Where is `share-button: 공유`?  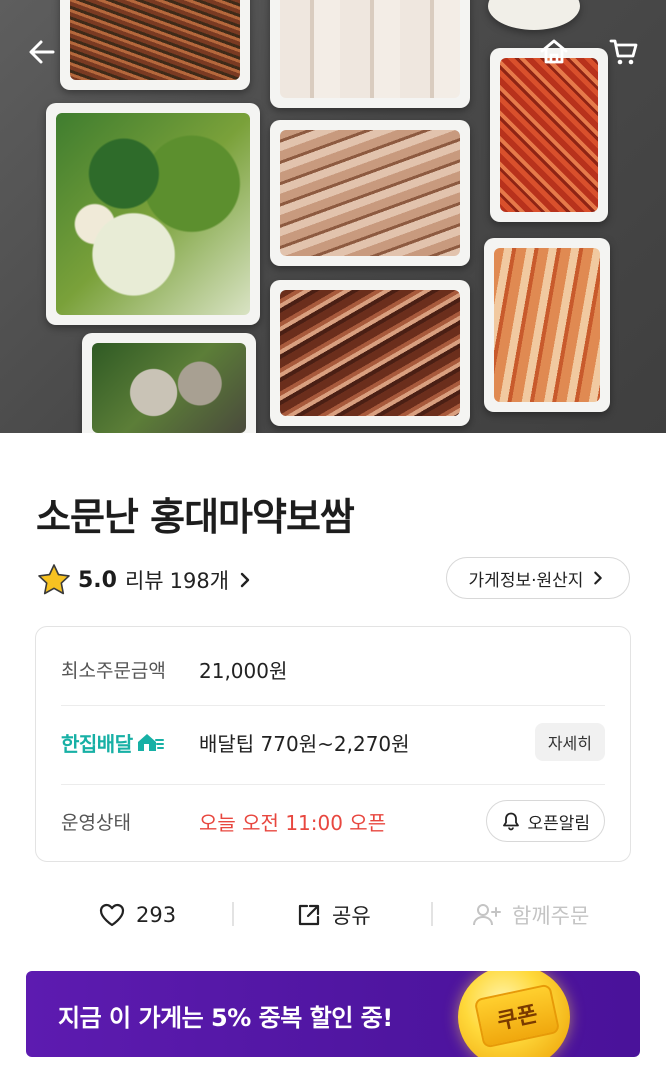
share-button: 공유 is located at coordinates (333, 915).